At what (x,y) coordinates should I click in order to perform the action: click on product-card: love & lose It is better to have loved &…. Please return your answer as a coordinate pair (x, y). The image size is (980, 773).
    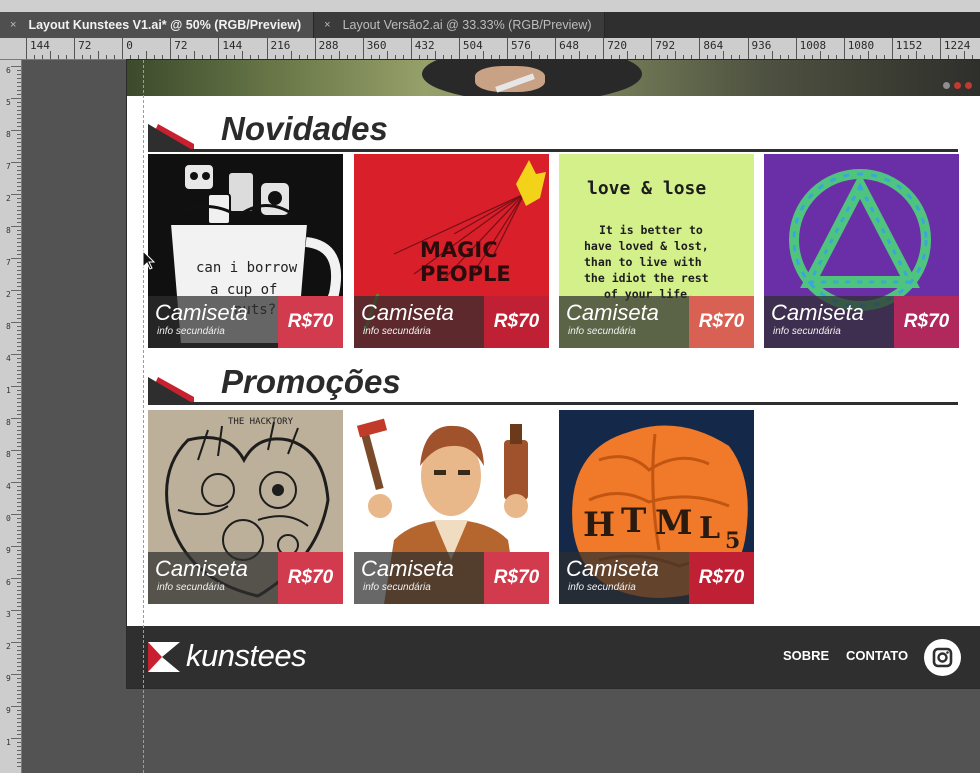
    Looking at the image, I should click on (656, 251).